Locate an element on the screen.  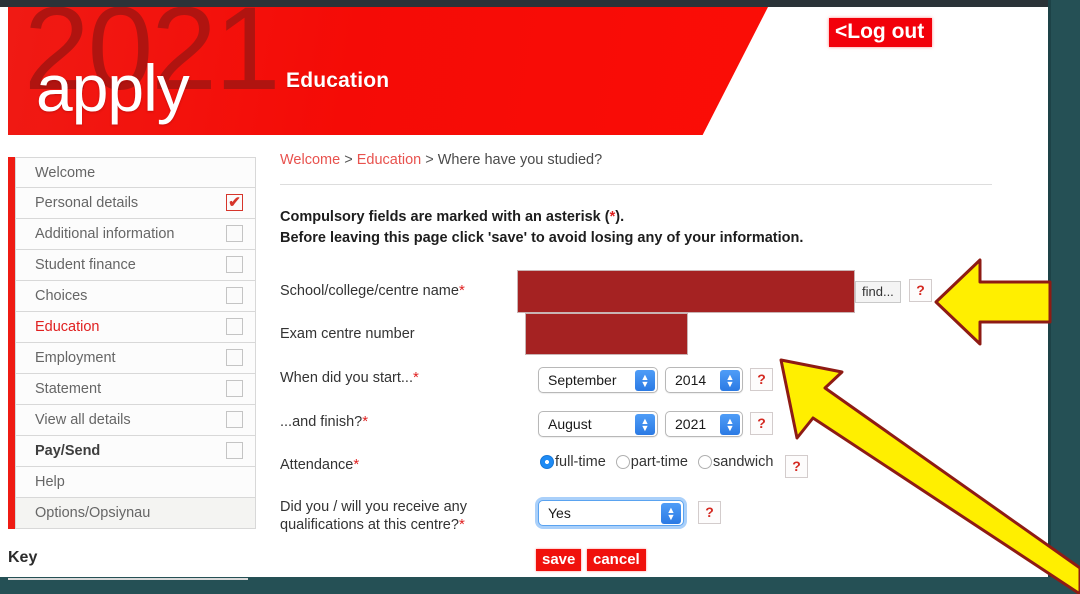
sidebar-item-student-finance: Student finance is located at coordinates (135, 265).